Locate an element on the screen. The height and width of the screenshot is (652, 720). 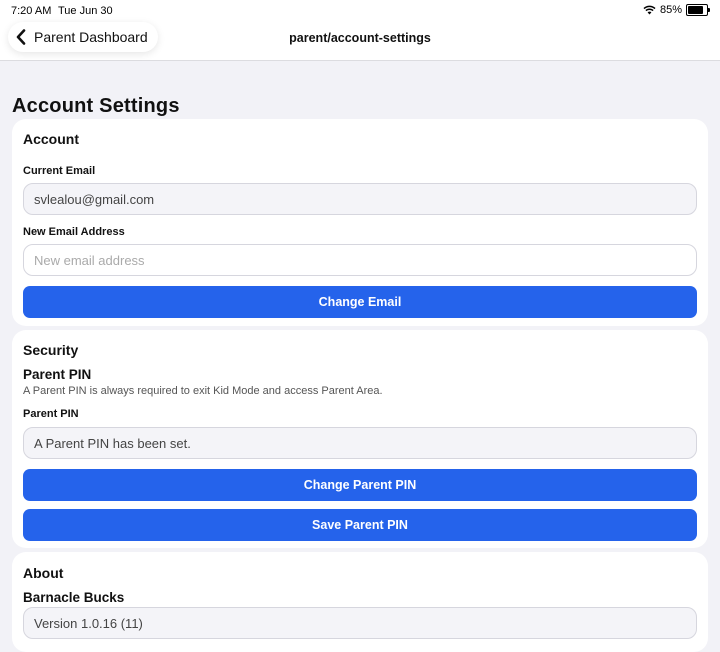
current-email-label: Current Email is located at coordinates (59, 171).